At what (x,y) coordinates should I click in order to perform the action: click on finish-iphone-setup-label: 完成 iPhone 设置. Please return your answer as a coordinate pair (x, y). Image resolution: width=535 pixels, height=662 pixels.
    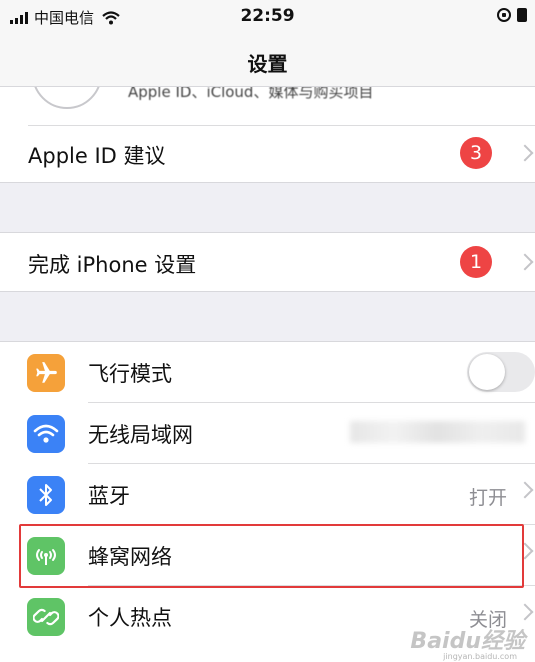
    Looking at the image, I should click on (112, 265).